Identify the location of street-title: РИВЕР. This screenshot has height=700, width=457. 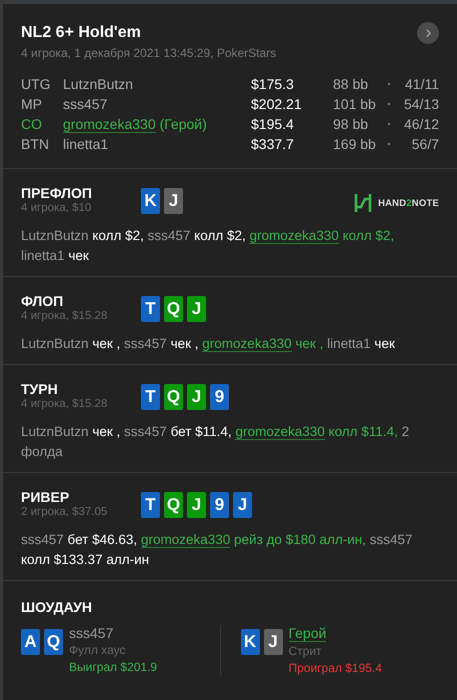
(45, 497).